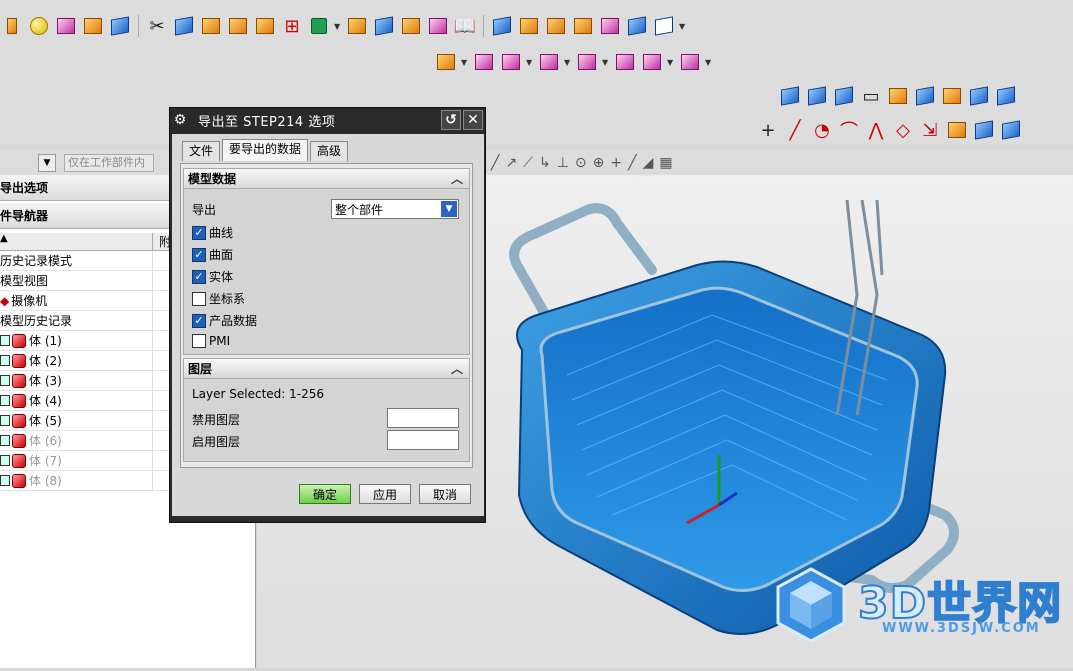 Image resolution: width=1073 pixels, height=671 pixels. What do you see at coordinates (768, 130) in the screenshot?
I see `point-icon: +` at bounding box center [768, 130].